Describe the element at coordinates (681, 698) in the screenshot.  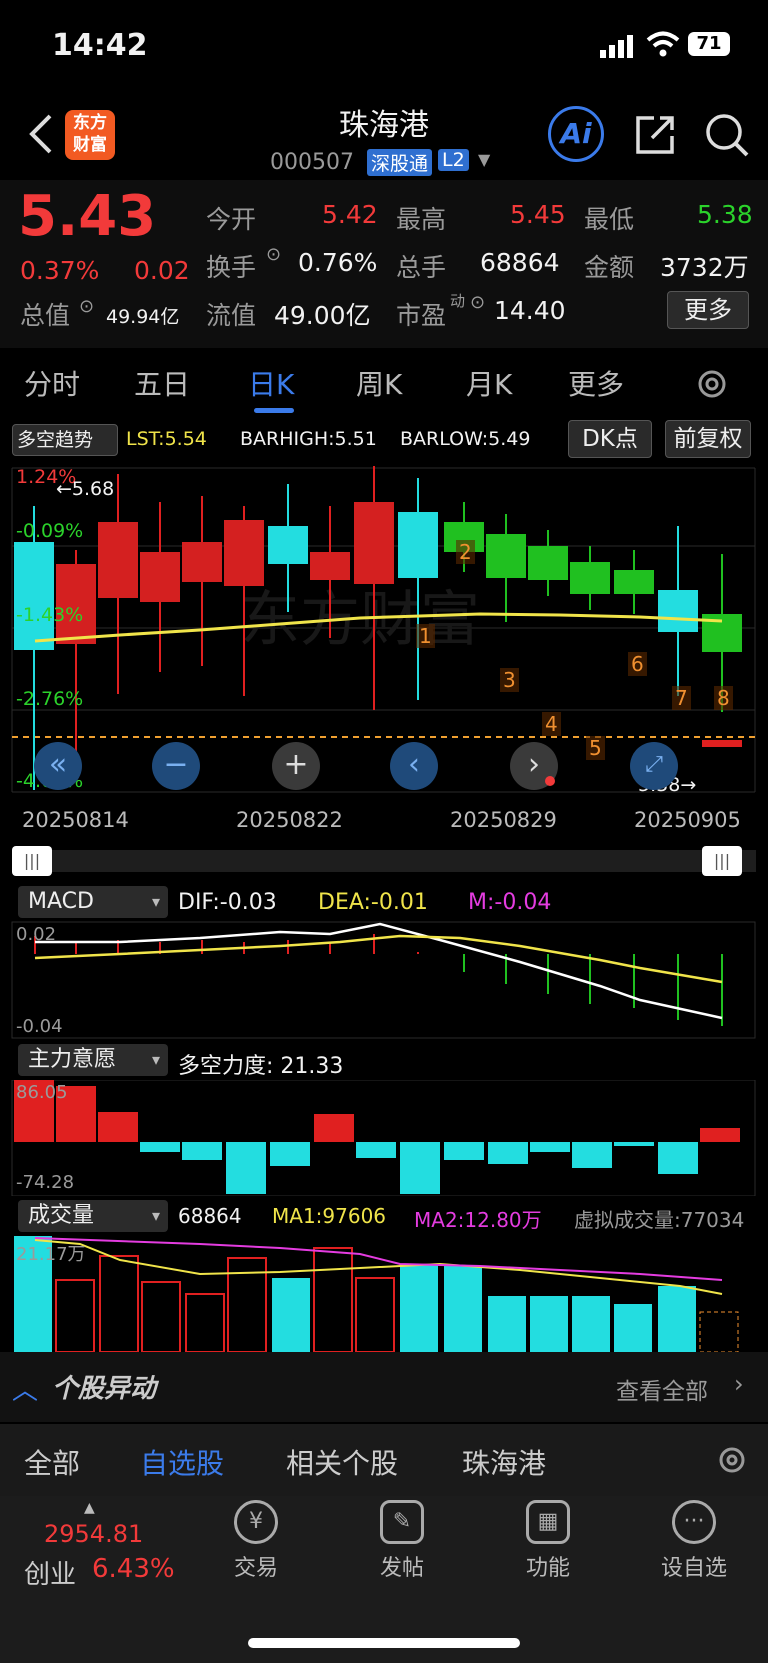
I see `signal-marker: 7` at that location.